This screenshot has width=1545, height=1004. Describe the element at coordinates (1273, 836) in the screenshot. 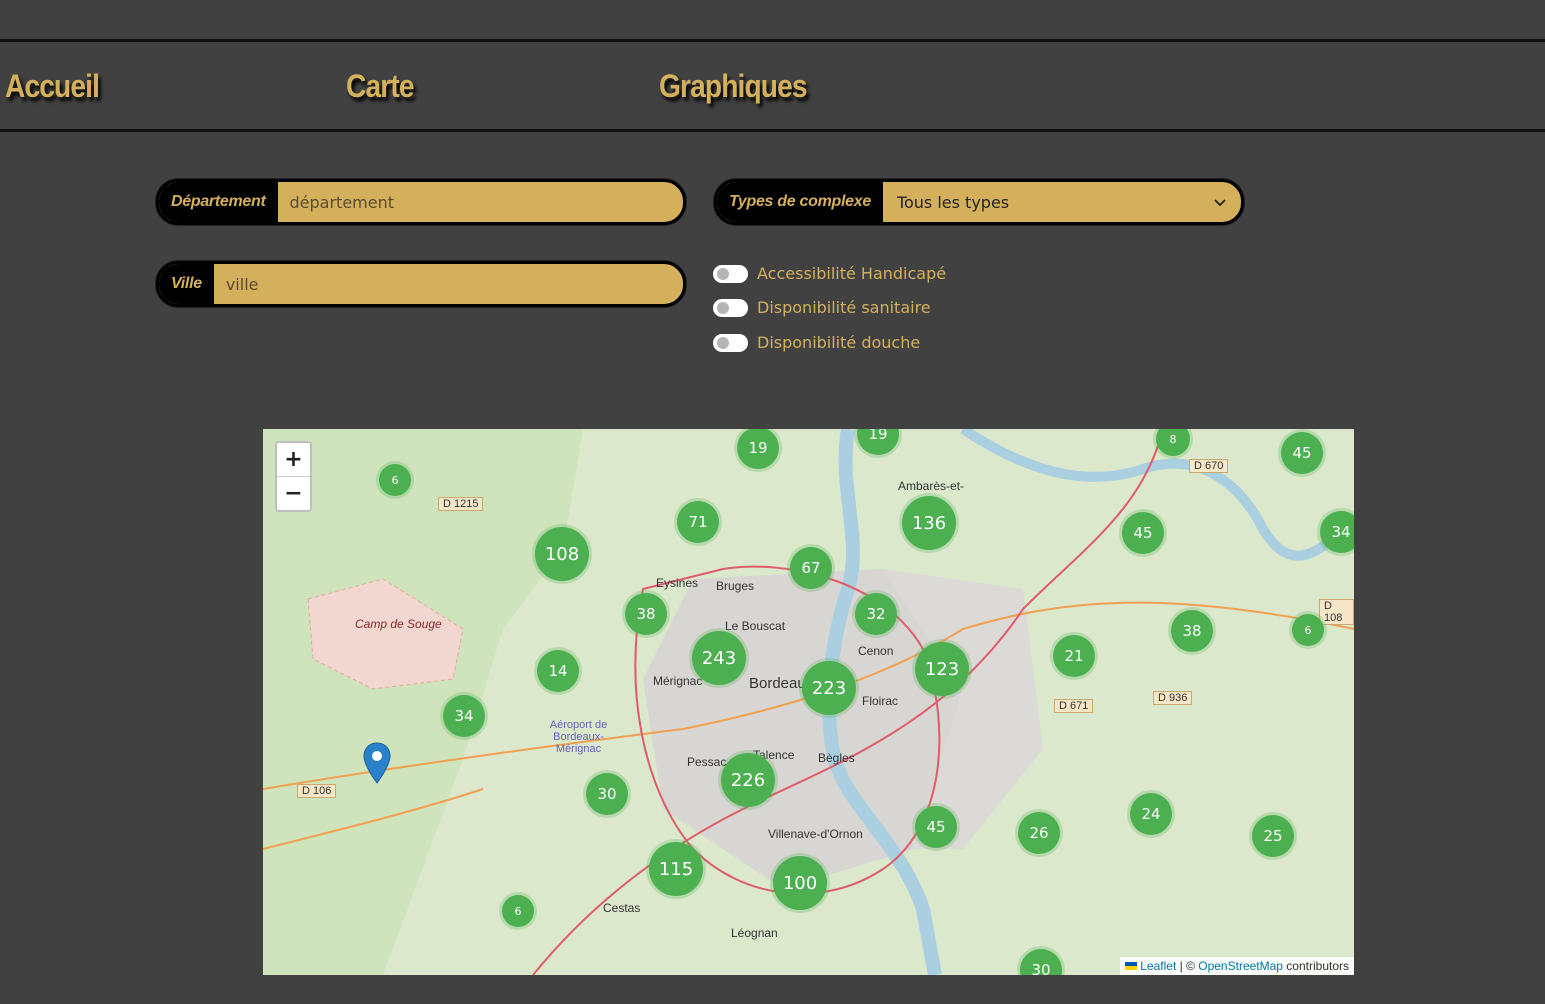

I see `cluster-marker: 25` at that location.